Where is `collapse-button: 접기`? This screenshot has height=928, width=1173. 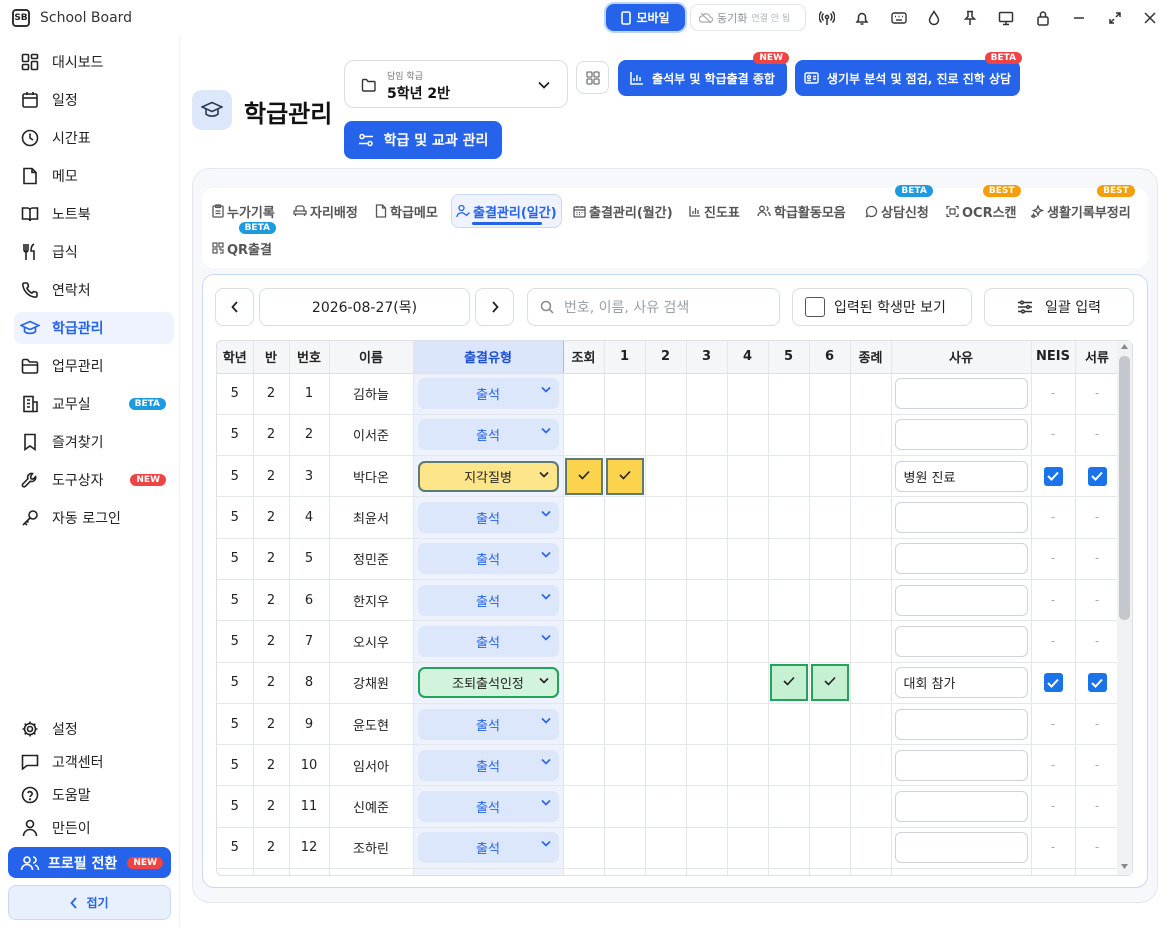 collapse-button: 접기 is located at coordinates (89, 902).